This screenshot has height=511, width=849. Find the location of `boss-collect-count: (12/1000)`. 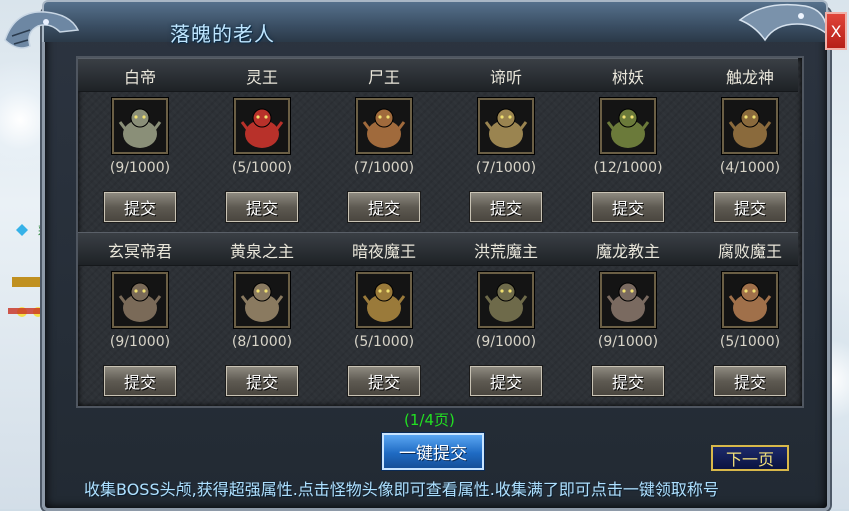

boss-collect-count: (12/1000) is located at coordinates (628, 168).